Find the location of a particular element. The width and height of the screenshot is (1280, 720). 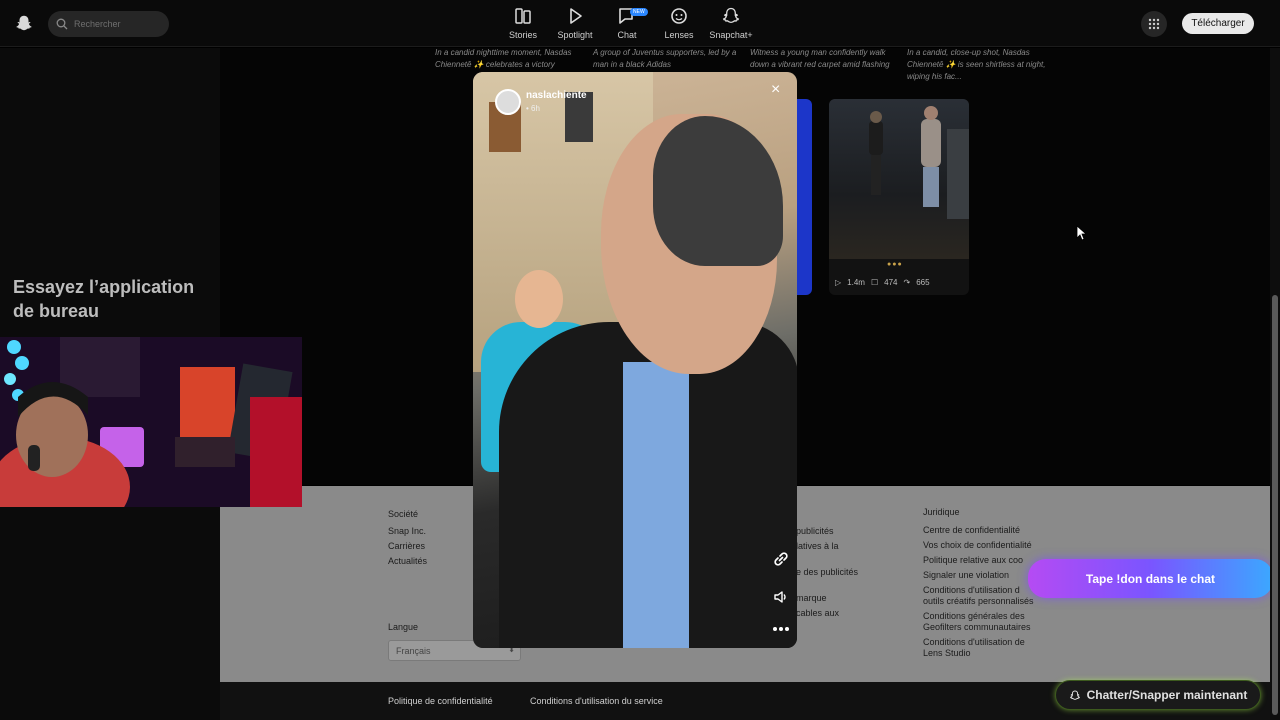

footer-legal-cookie-policy: Politique relative aux coo is located at coordinates (978, 560).